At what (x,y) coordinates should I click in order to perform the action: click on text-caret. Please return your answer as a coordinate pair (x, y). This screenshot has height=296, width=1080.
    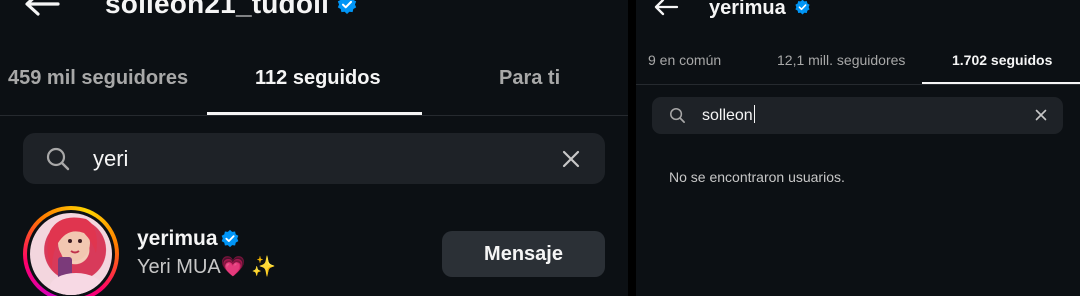
    Looking at the image, I should click on (754, 114).